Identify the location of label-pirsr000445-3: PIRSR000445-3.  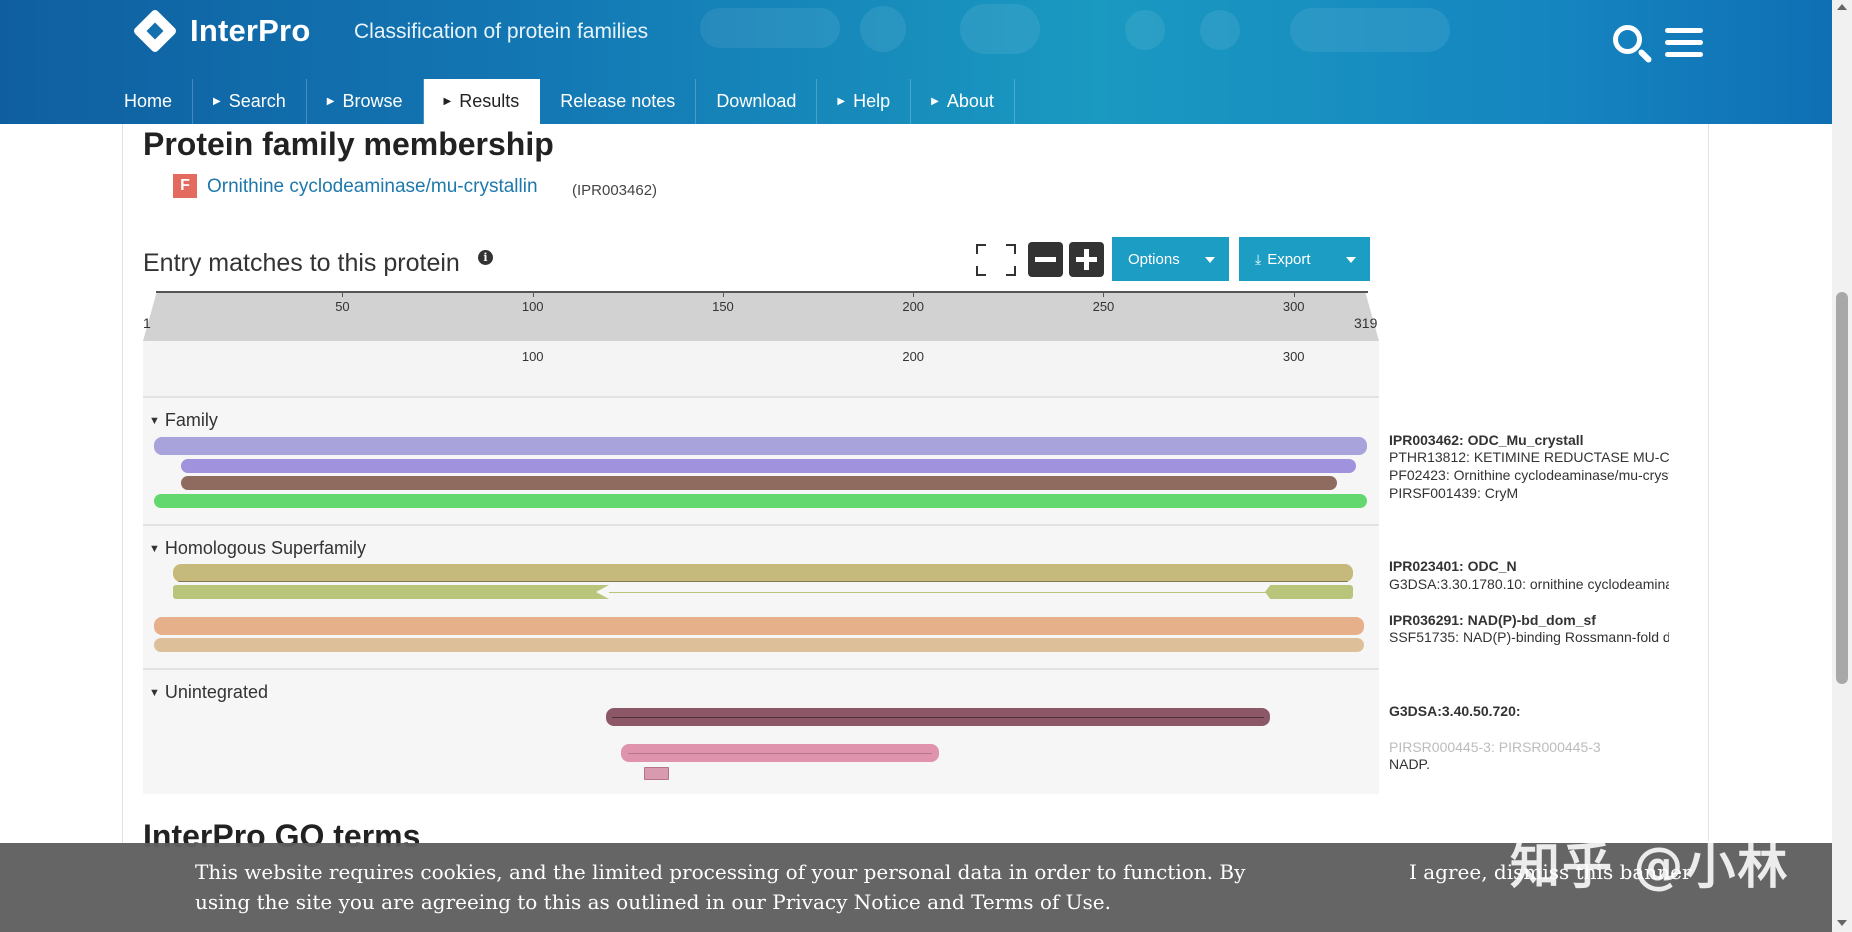
(1529, 747).